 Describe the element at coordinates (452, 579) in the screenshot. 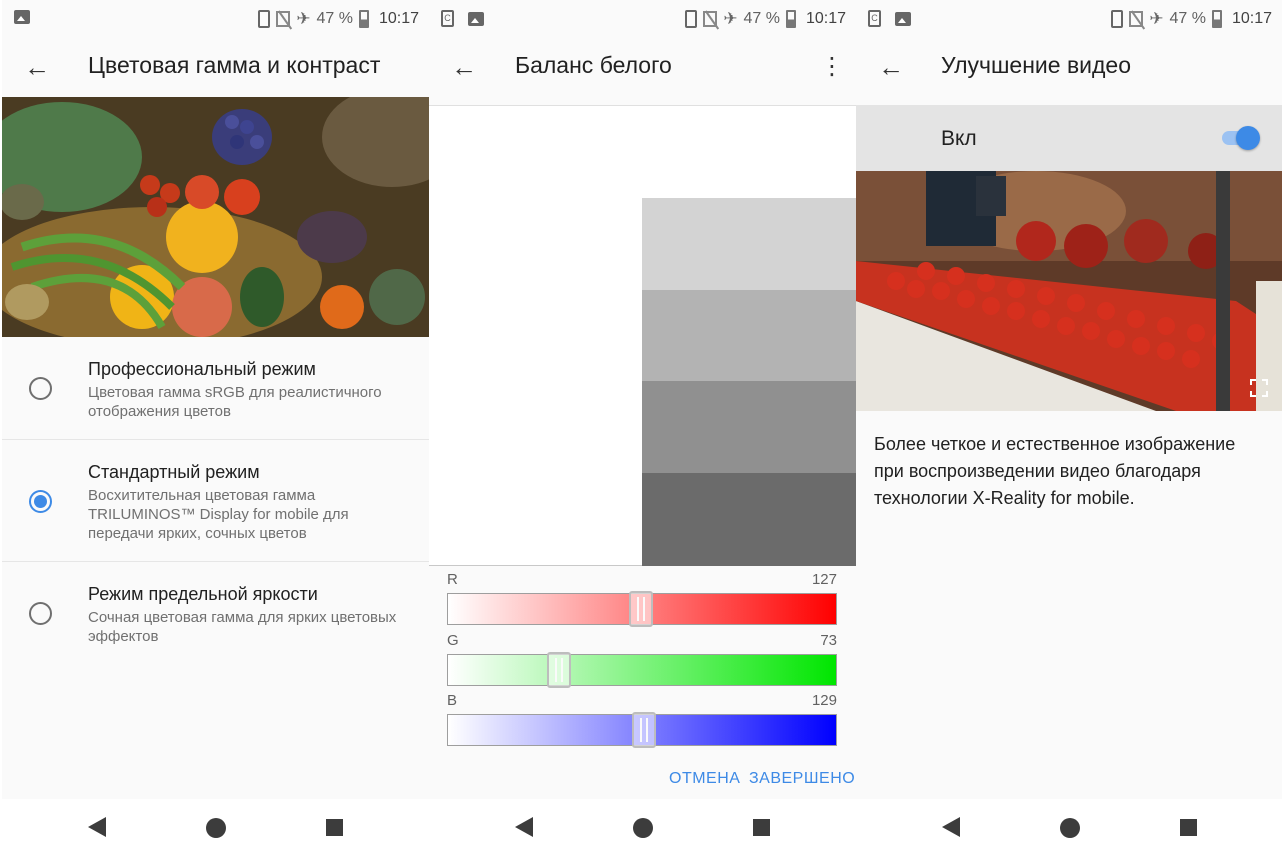

I see `slider-label: R` at that location.